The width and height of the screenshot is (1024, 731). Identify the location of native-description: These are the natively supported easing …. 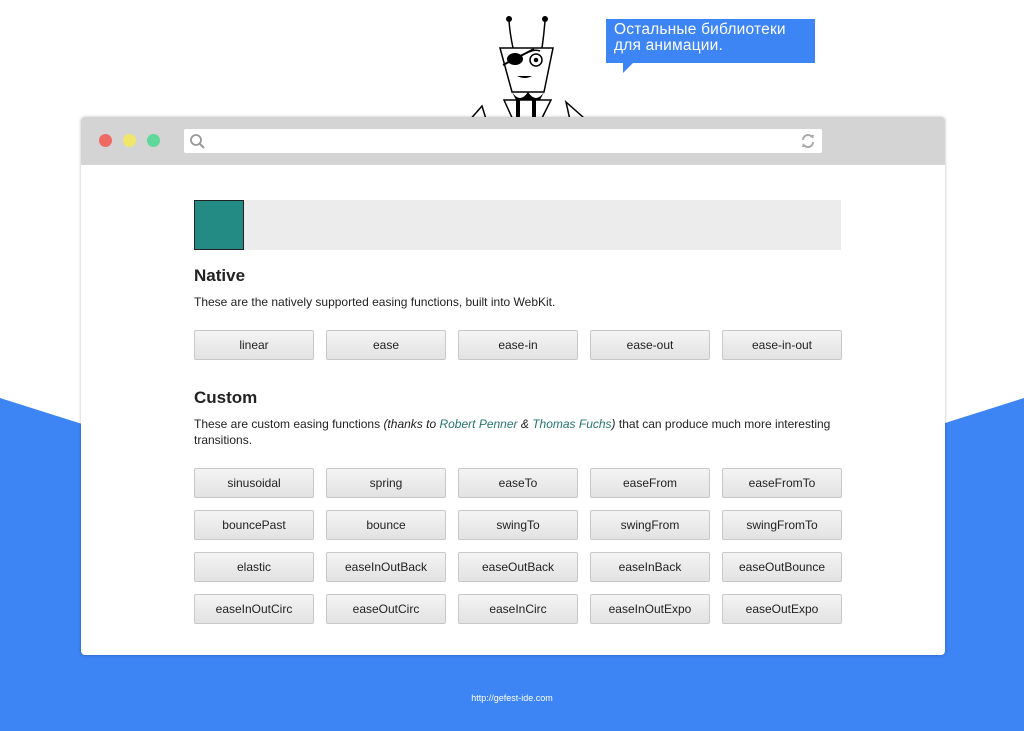
(375, 302).